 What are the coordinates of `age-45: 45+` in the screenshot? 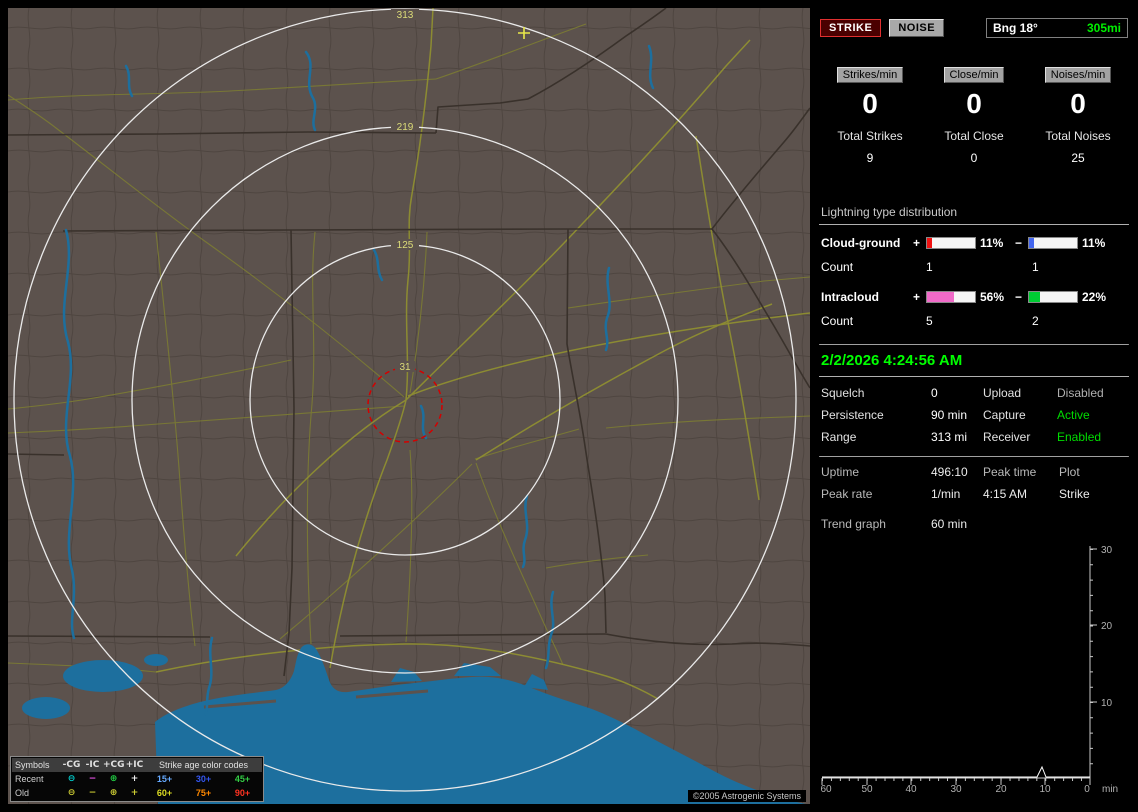 It's located at (242, 779).